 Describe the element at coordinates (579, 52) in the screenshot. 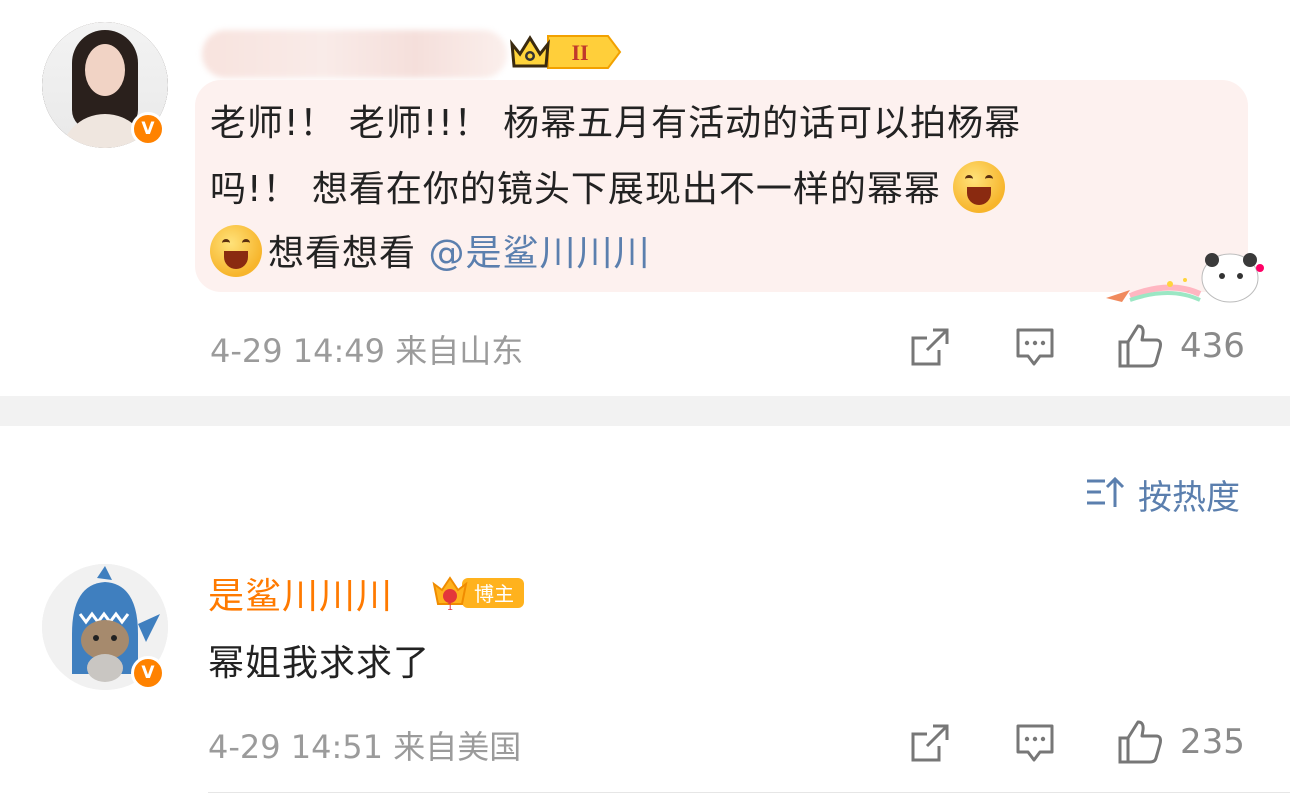

I see `svg-text: II` at that location.